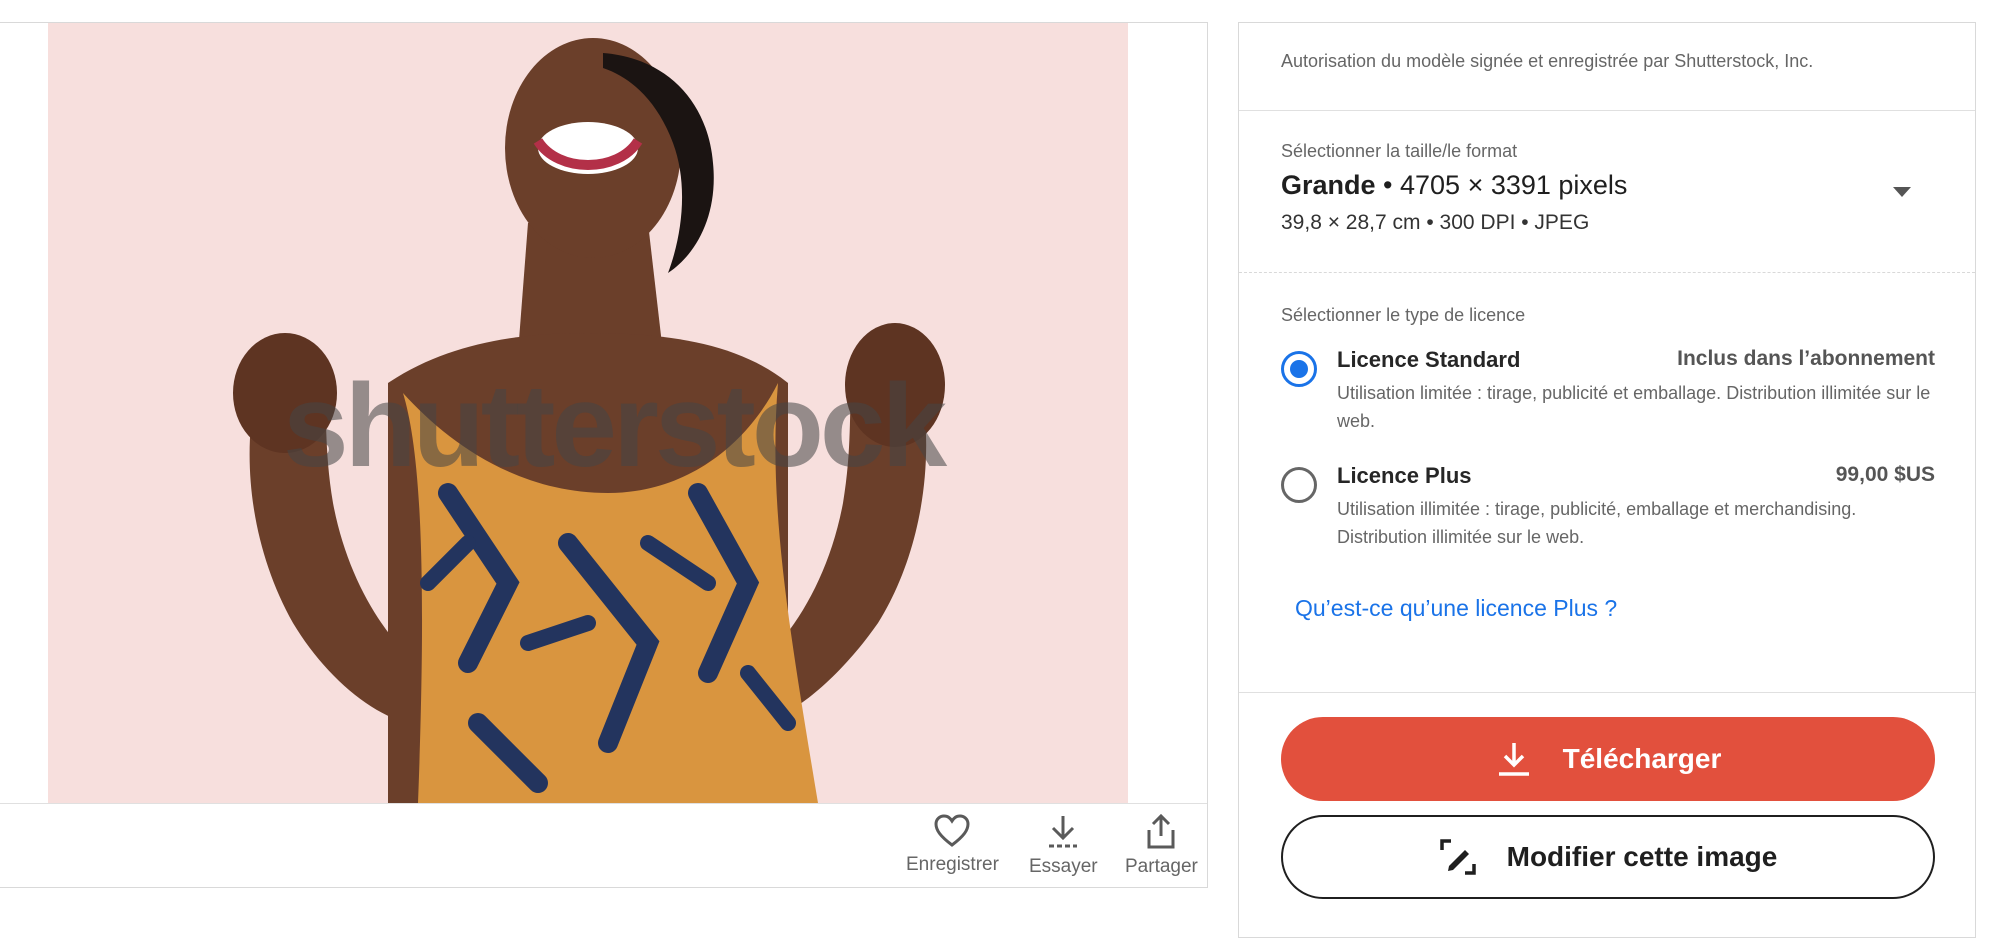 The height and width of the screenshot is (945, 2000). What do you see at coordinates (1161, 866) in the screenshot?
I see `share-label: Partager` at bounding box center [1161, 866].